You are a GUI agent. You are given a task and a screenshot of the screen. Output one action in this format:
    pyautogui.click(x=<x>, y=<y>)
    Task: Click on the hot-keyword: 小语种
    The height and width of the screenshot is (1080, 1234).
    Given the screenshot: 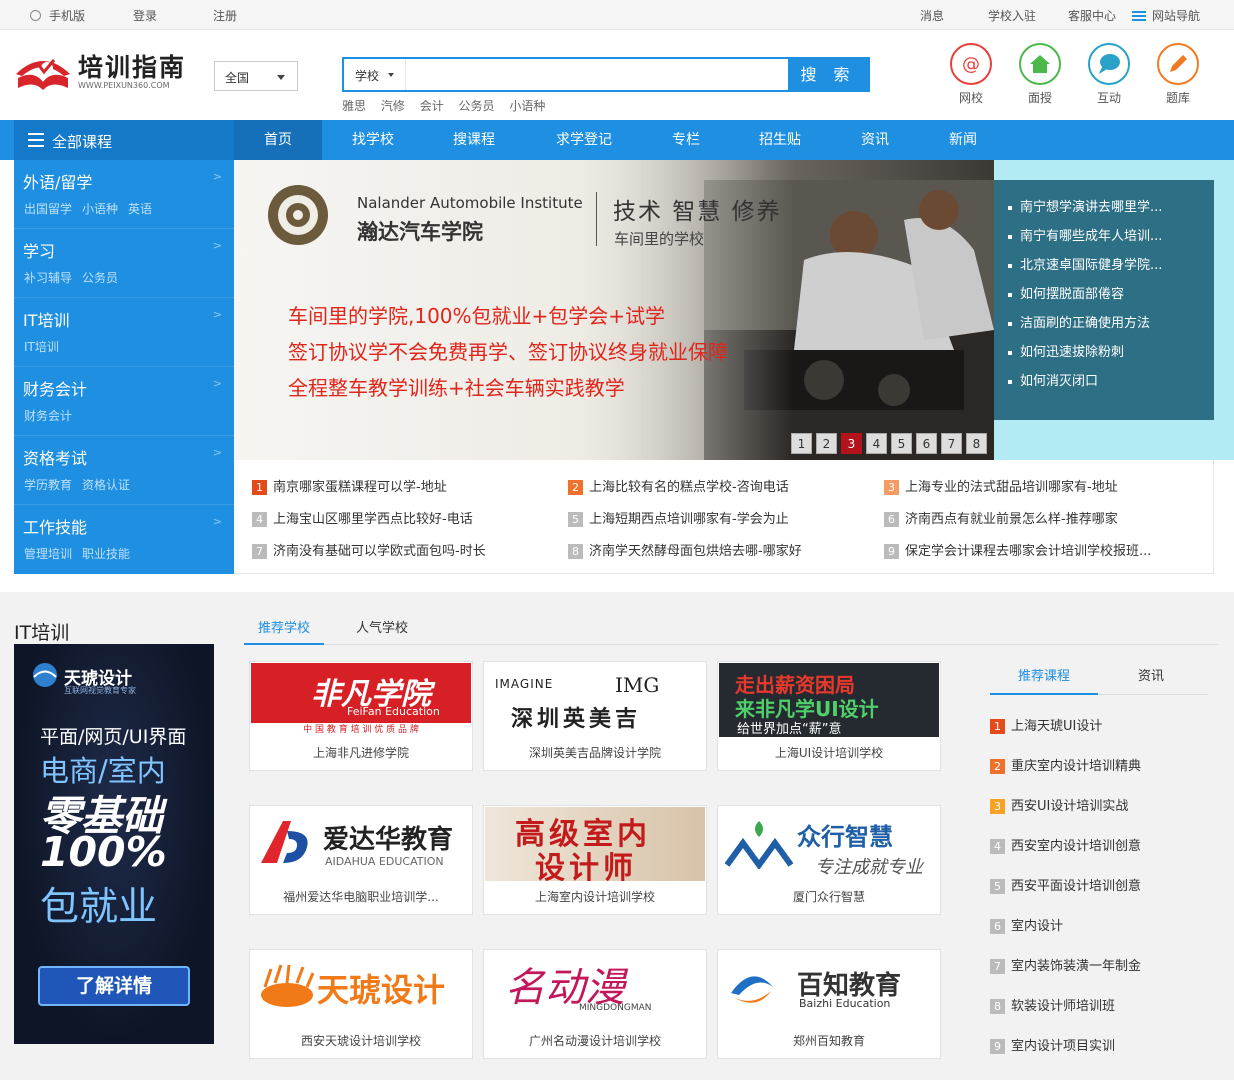 What is the action you would take?
    pyautogui.click(x=527, y=106)
    